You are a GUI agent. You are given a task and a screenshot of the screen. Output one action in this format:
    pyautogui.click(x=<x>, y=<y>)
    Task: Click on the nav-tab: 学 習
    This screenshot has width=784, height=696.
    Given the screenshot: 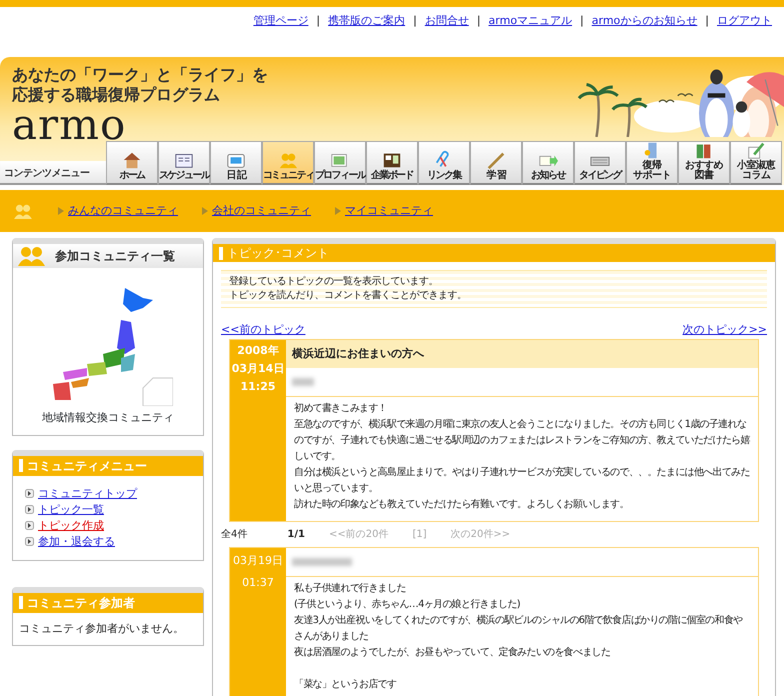 What is the action you would take?
    pyautogui.click(x=496, y=163)
    